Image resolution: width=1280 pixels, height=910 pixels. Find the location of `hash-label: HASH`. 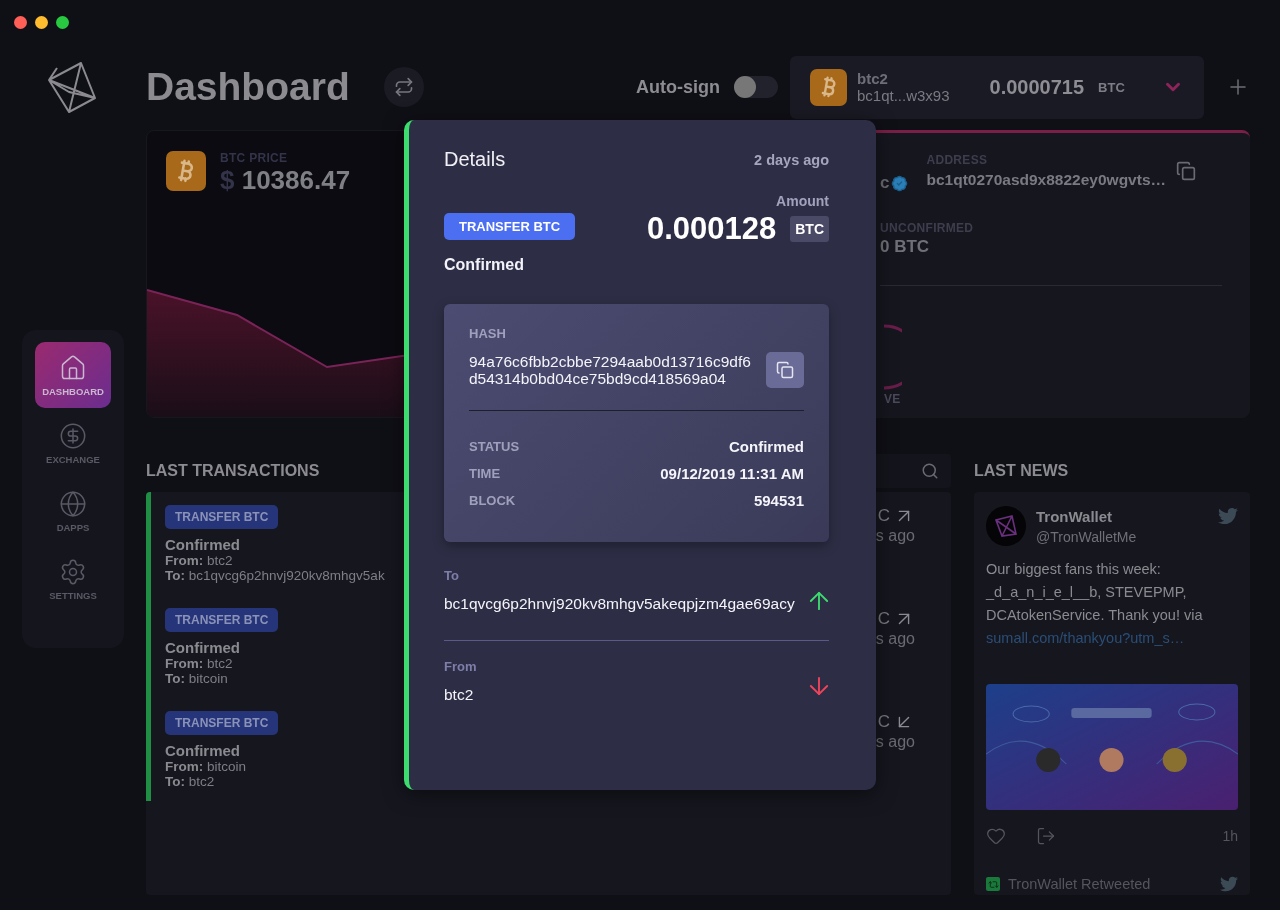

hash-label: HASH is located at coordinates (488, 333).